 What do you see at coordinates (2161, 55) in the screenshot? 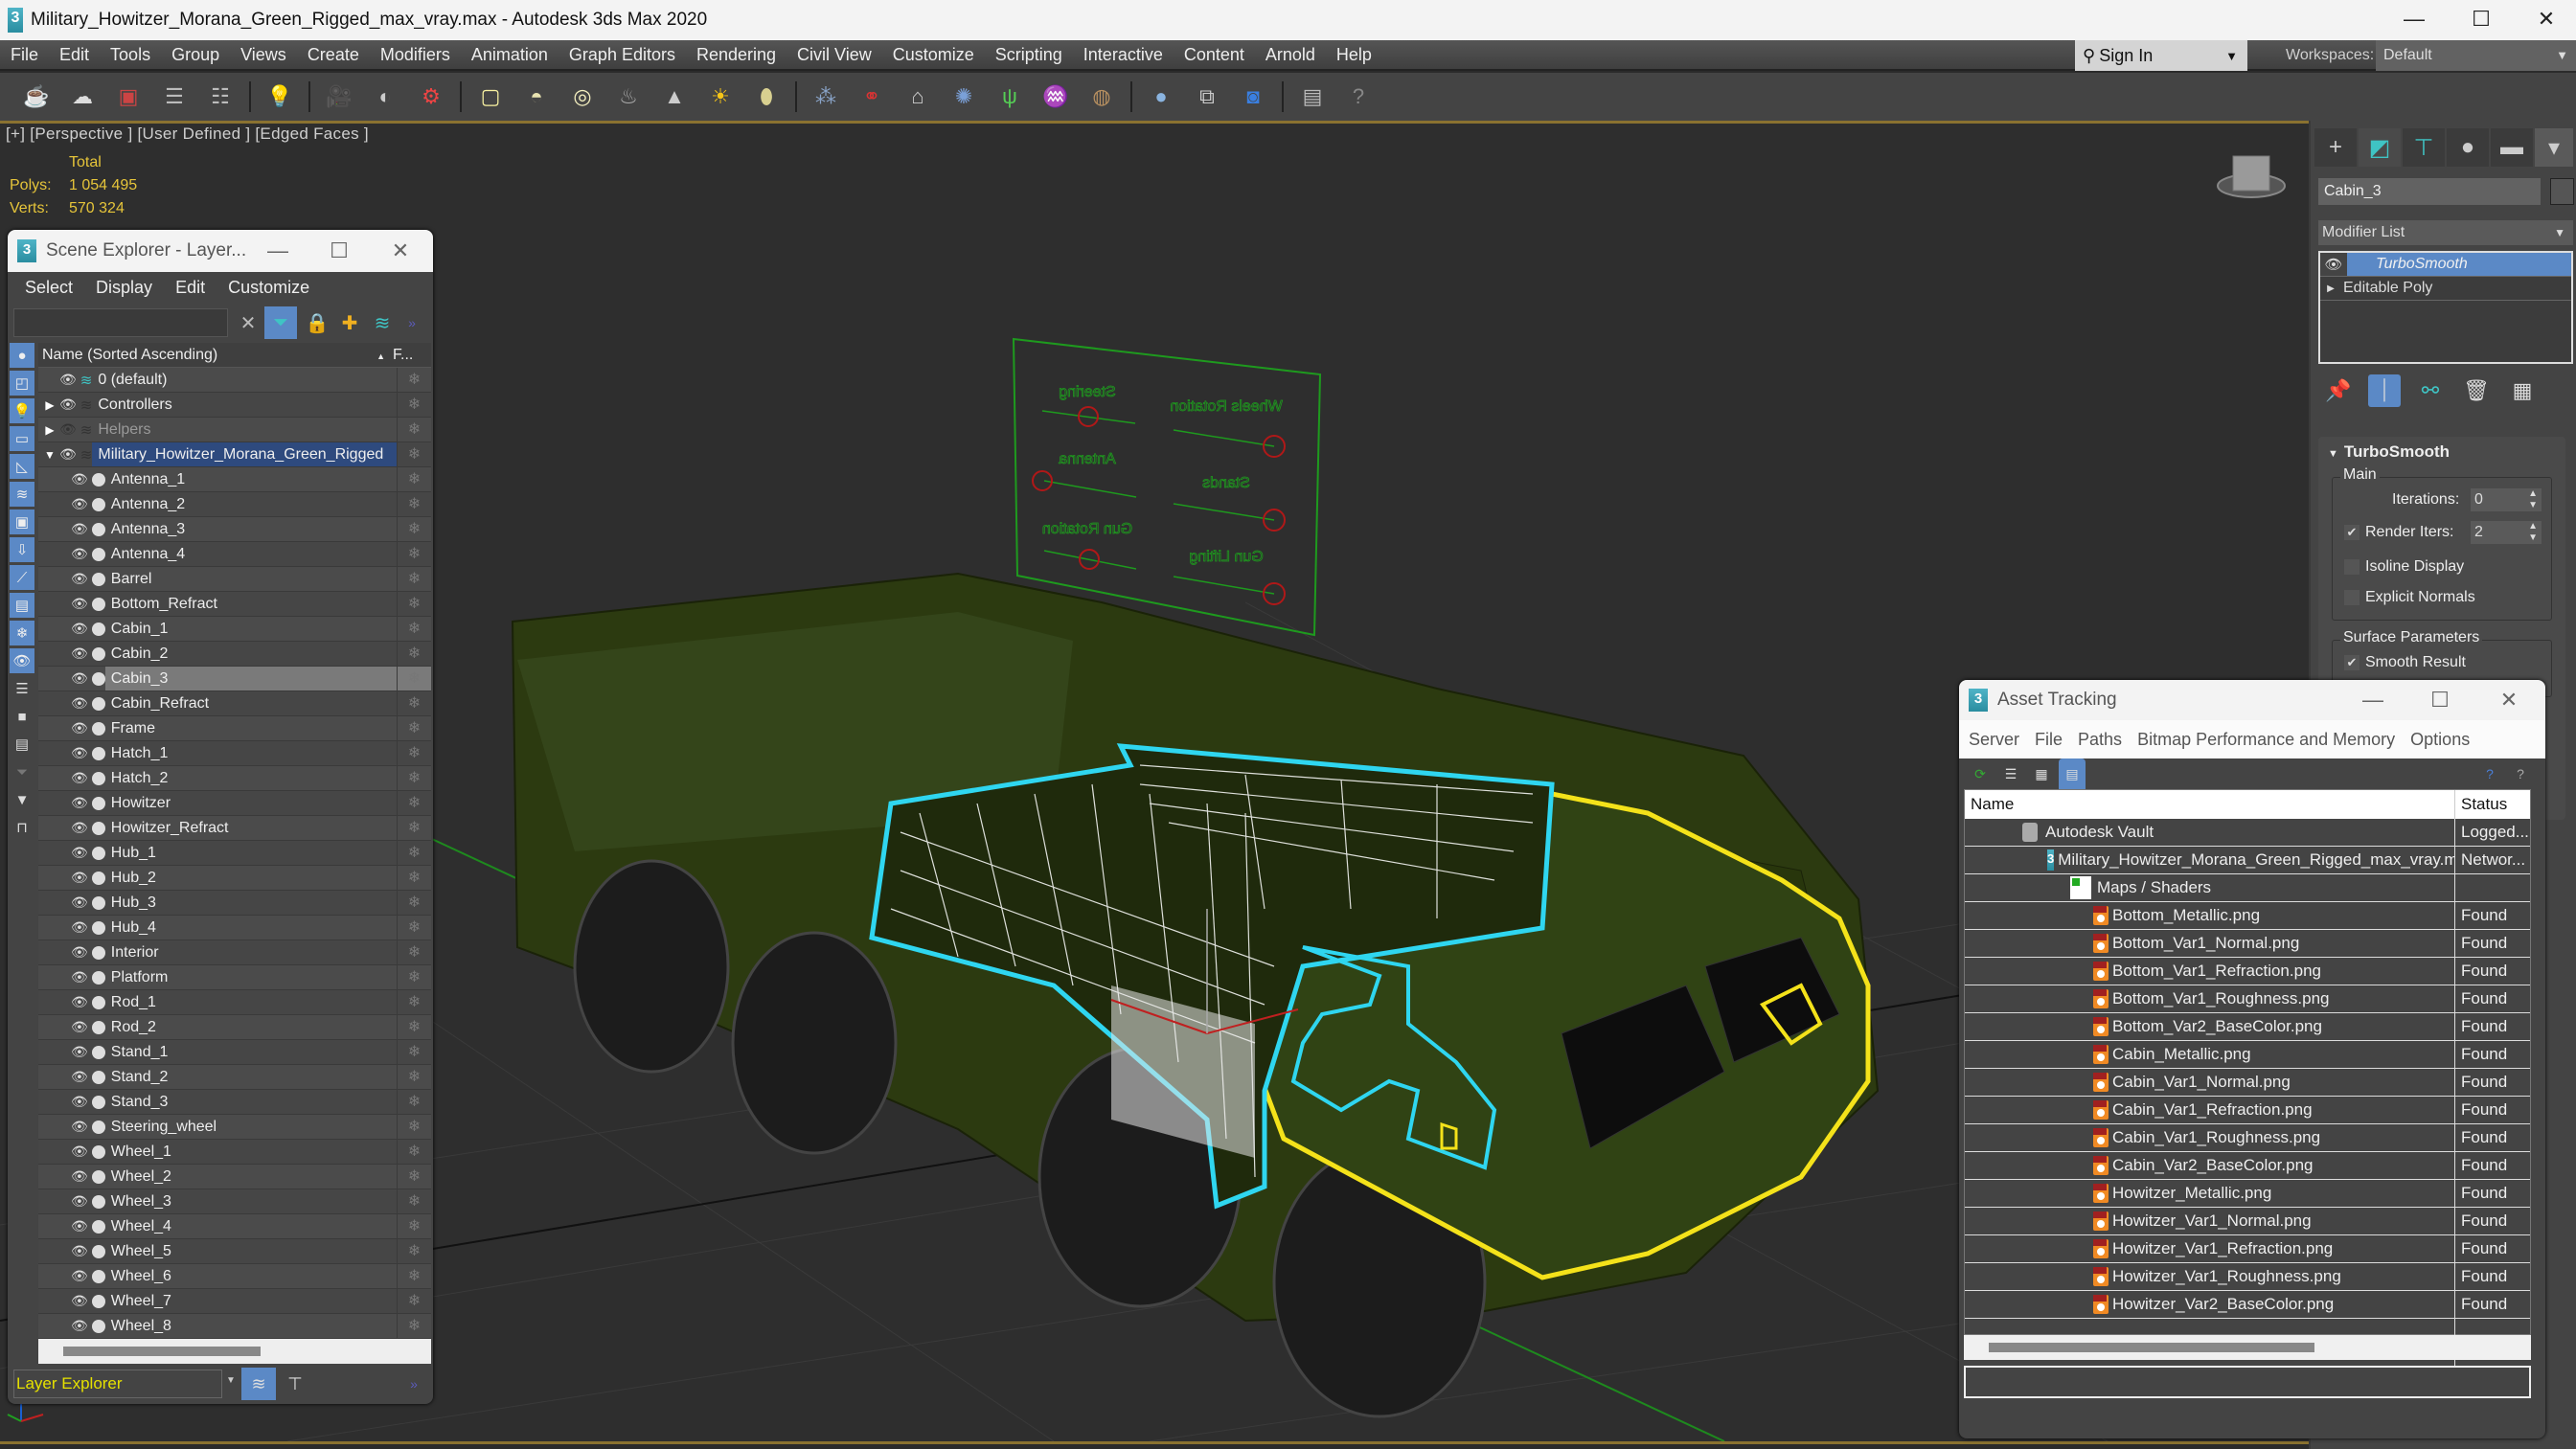
I see `sign-in-button: ⚲ Sign In ▼` at bounding box center [2161, 55].